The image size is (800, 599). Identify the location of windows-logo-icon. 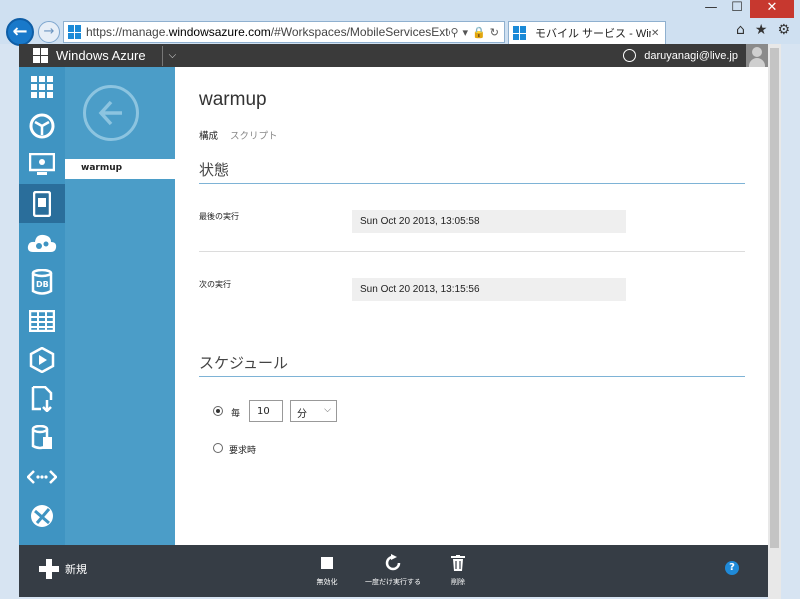
(40, 55).